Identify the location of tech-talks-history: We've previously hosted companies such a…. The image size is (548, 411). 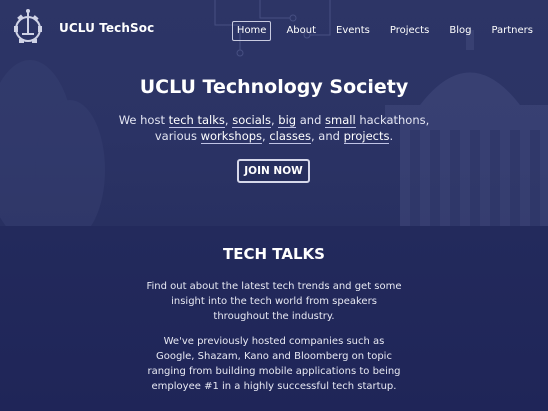
(274, 364).